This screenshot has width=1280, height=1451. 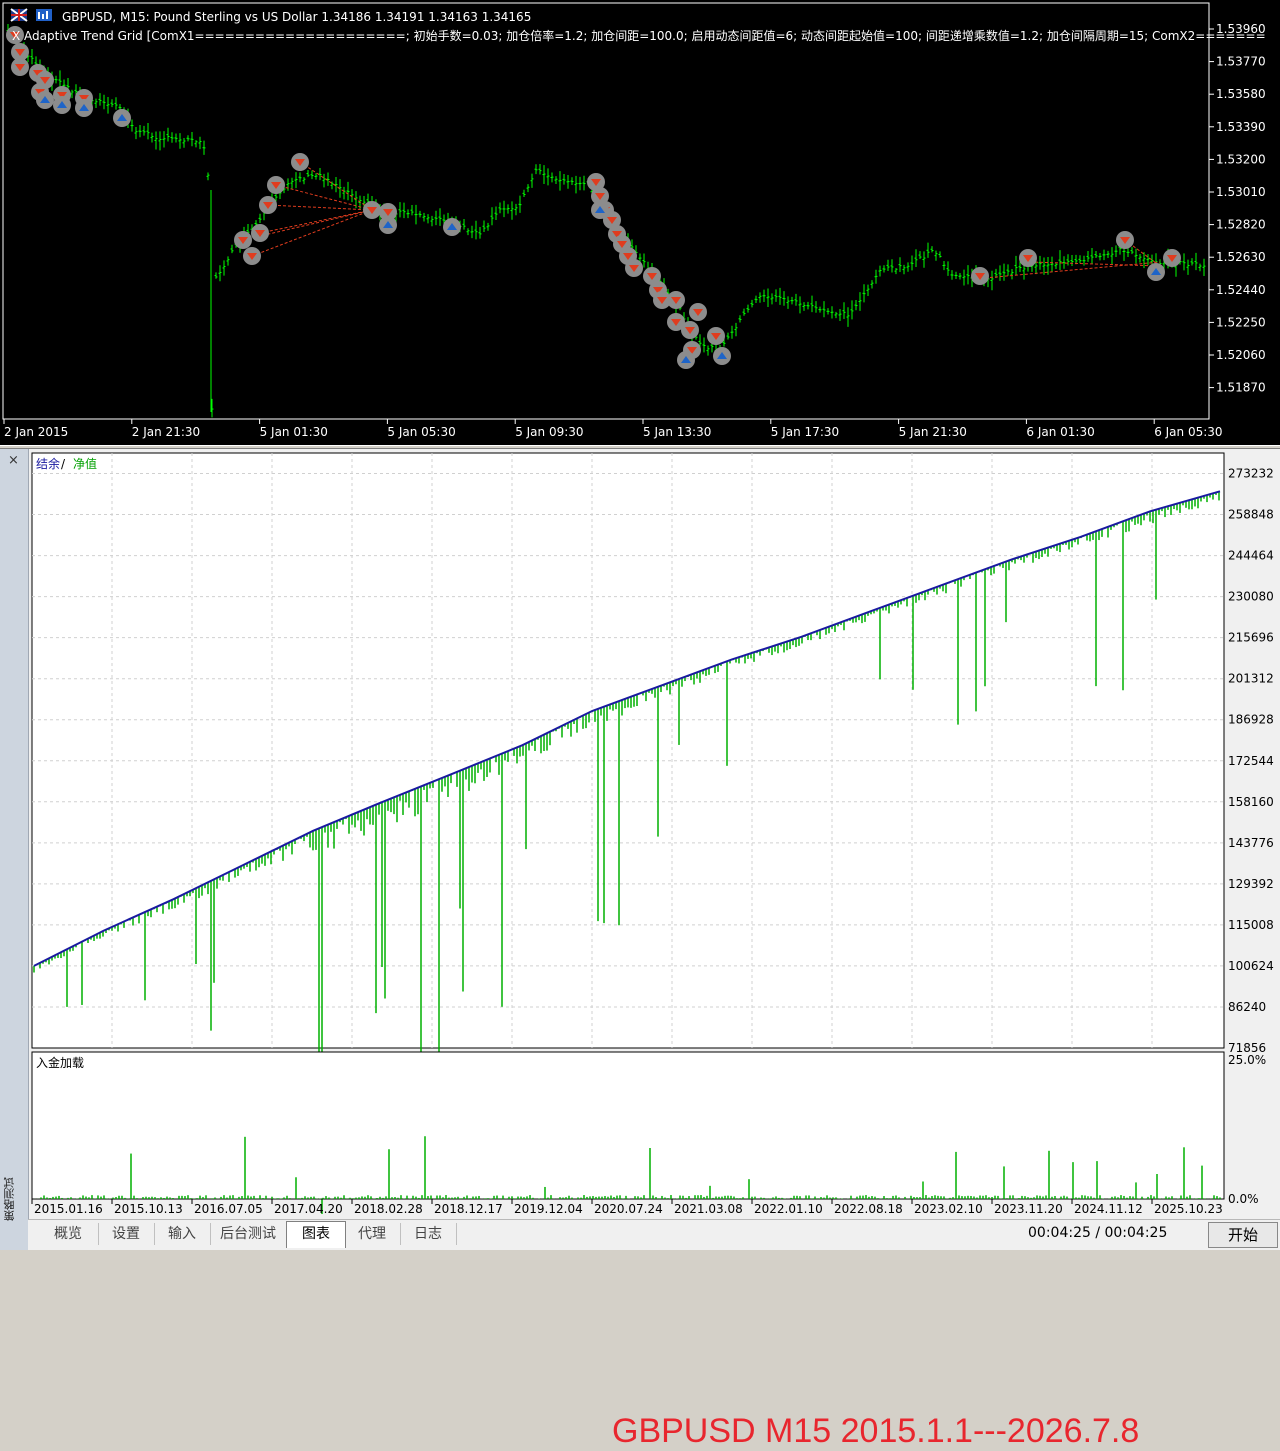 What do you see at coordinates (148, 1208) in the screenshot?
I see `date-tick-label: 2015.10.13` at bounding box center [148, 1208].